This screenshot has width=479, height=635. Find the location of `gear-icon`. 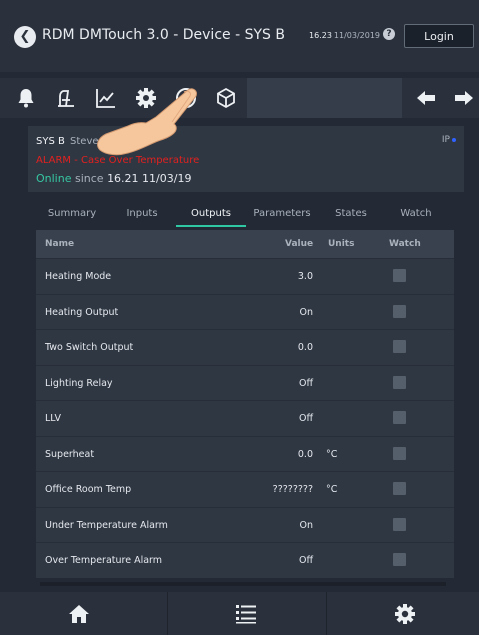

gear-icon is located at coordinates (146, 98).